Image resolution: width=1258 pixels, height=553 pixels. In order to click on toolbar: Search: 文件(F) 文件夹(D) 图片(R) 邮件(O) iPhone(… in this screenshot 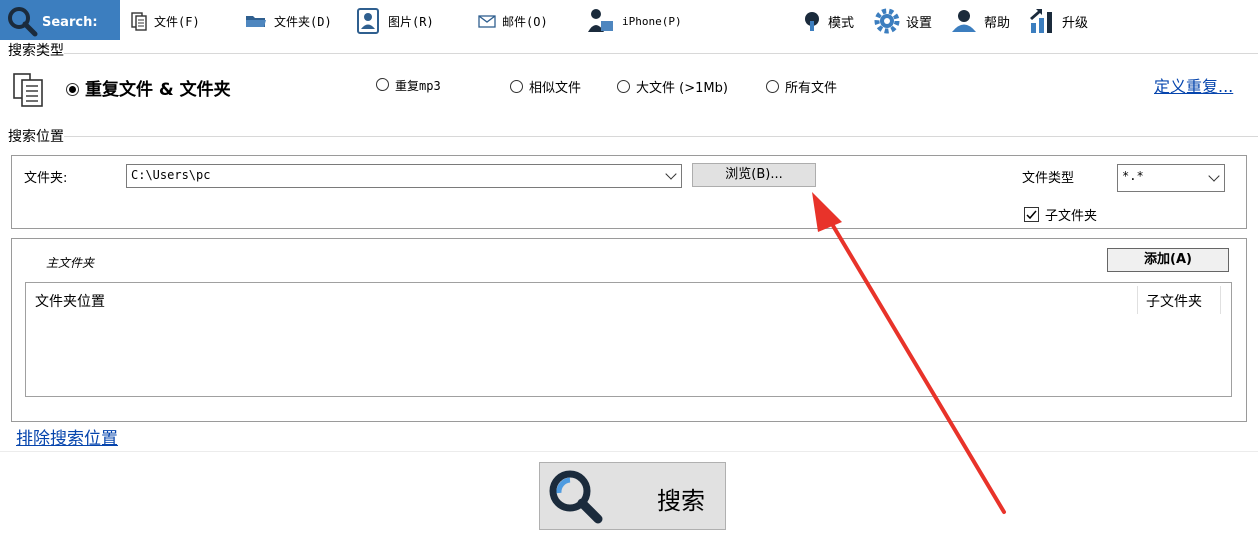, I will do `click(629, 21)`.